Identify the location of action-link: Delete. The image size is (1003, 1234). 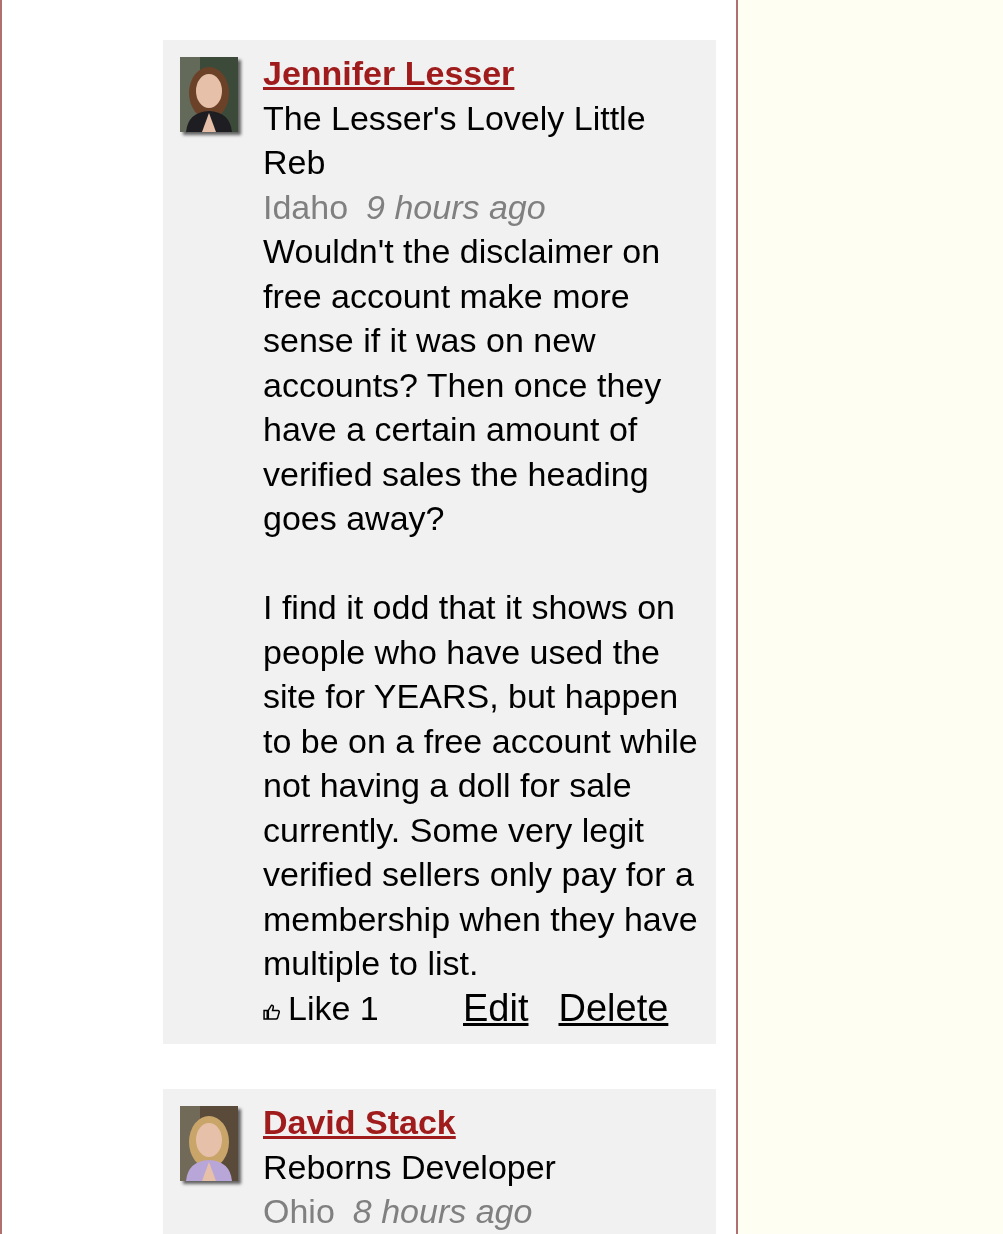
(613, 1007).